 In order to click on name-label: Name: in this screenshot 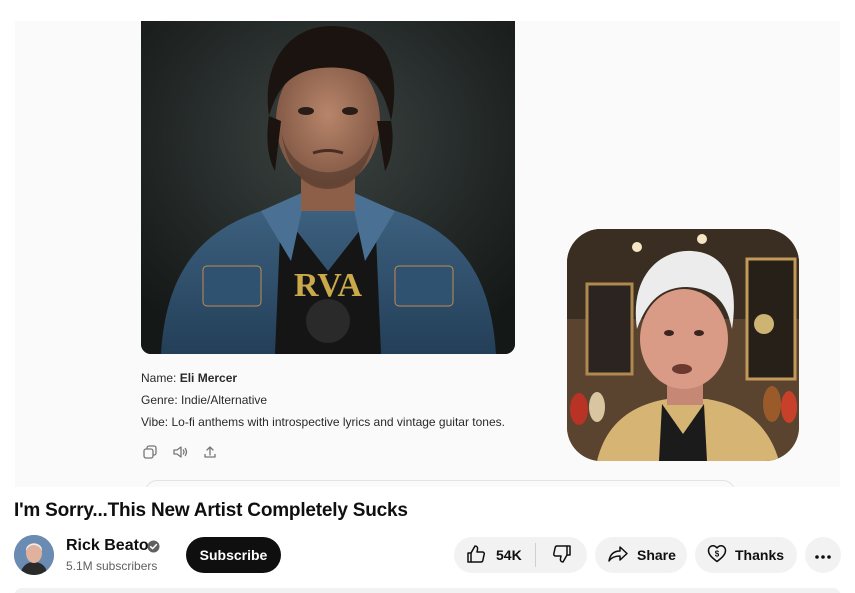, I will do `click(160, 378)`.